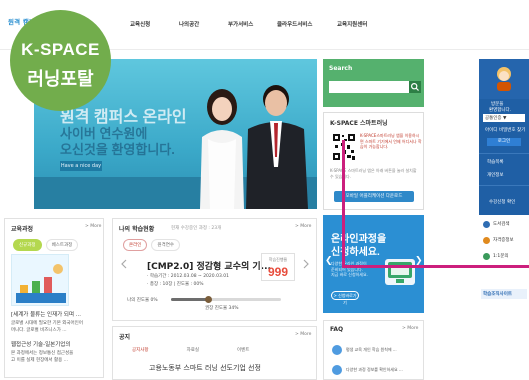 This screenshot has height=380, width=529. I want to click on main-nav: 교육신청 나의공간 부가서비스 클라우드서비스 교육지원센터, so click(258, 24).